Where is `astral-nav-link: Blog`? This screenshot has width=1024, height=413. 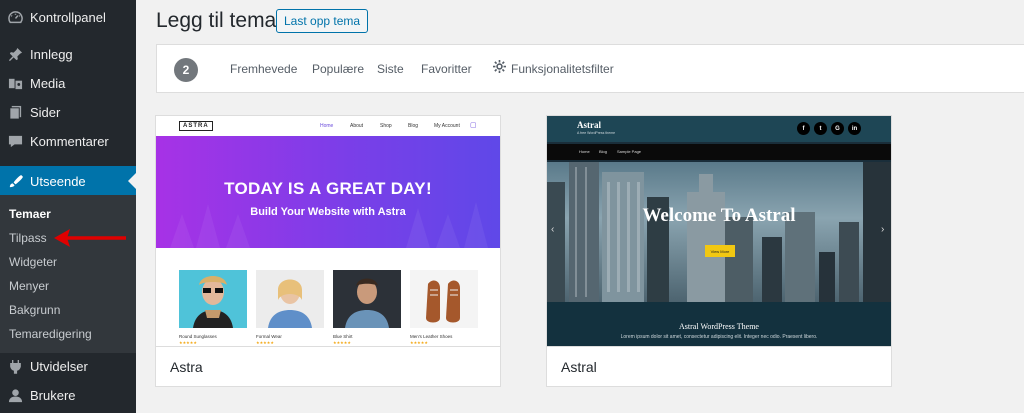
astral-nav-link: Blog is located at coordinates (603, 151).